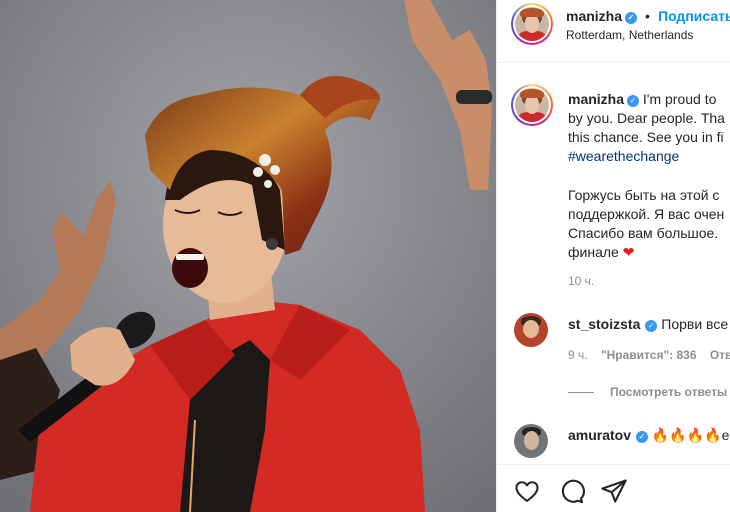  I want to click on comment-icon, so click(573, 491).